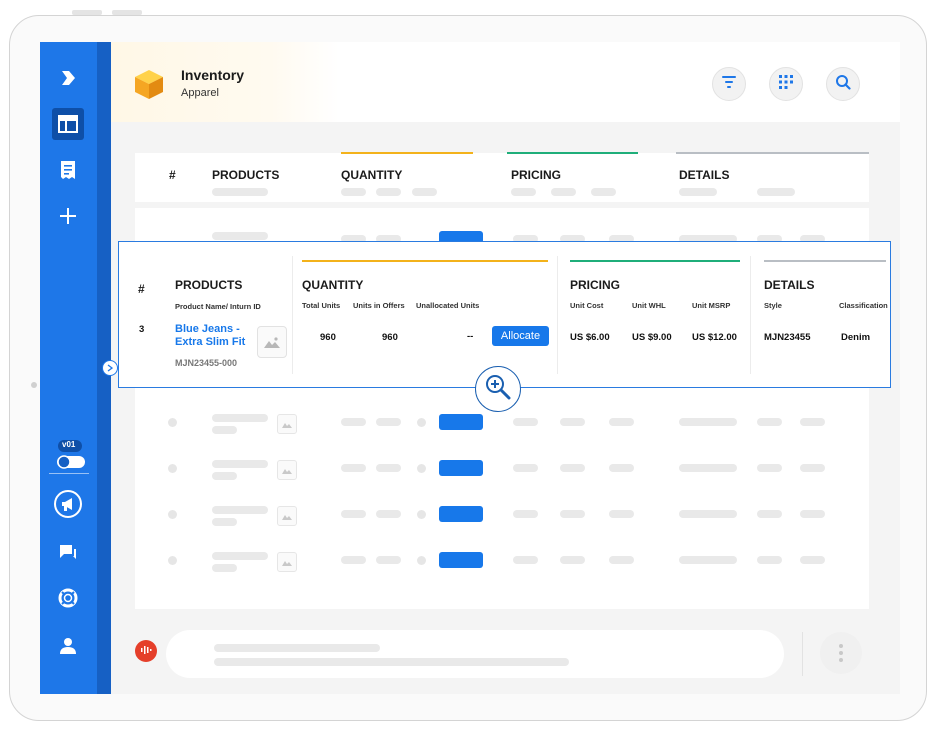 This screenshot has height=732, width=936. What do you see at coordinates (34, 385) in the screenshot?
I see `camera-dot` at bounding box center [34, 385].